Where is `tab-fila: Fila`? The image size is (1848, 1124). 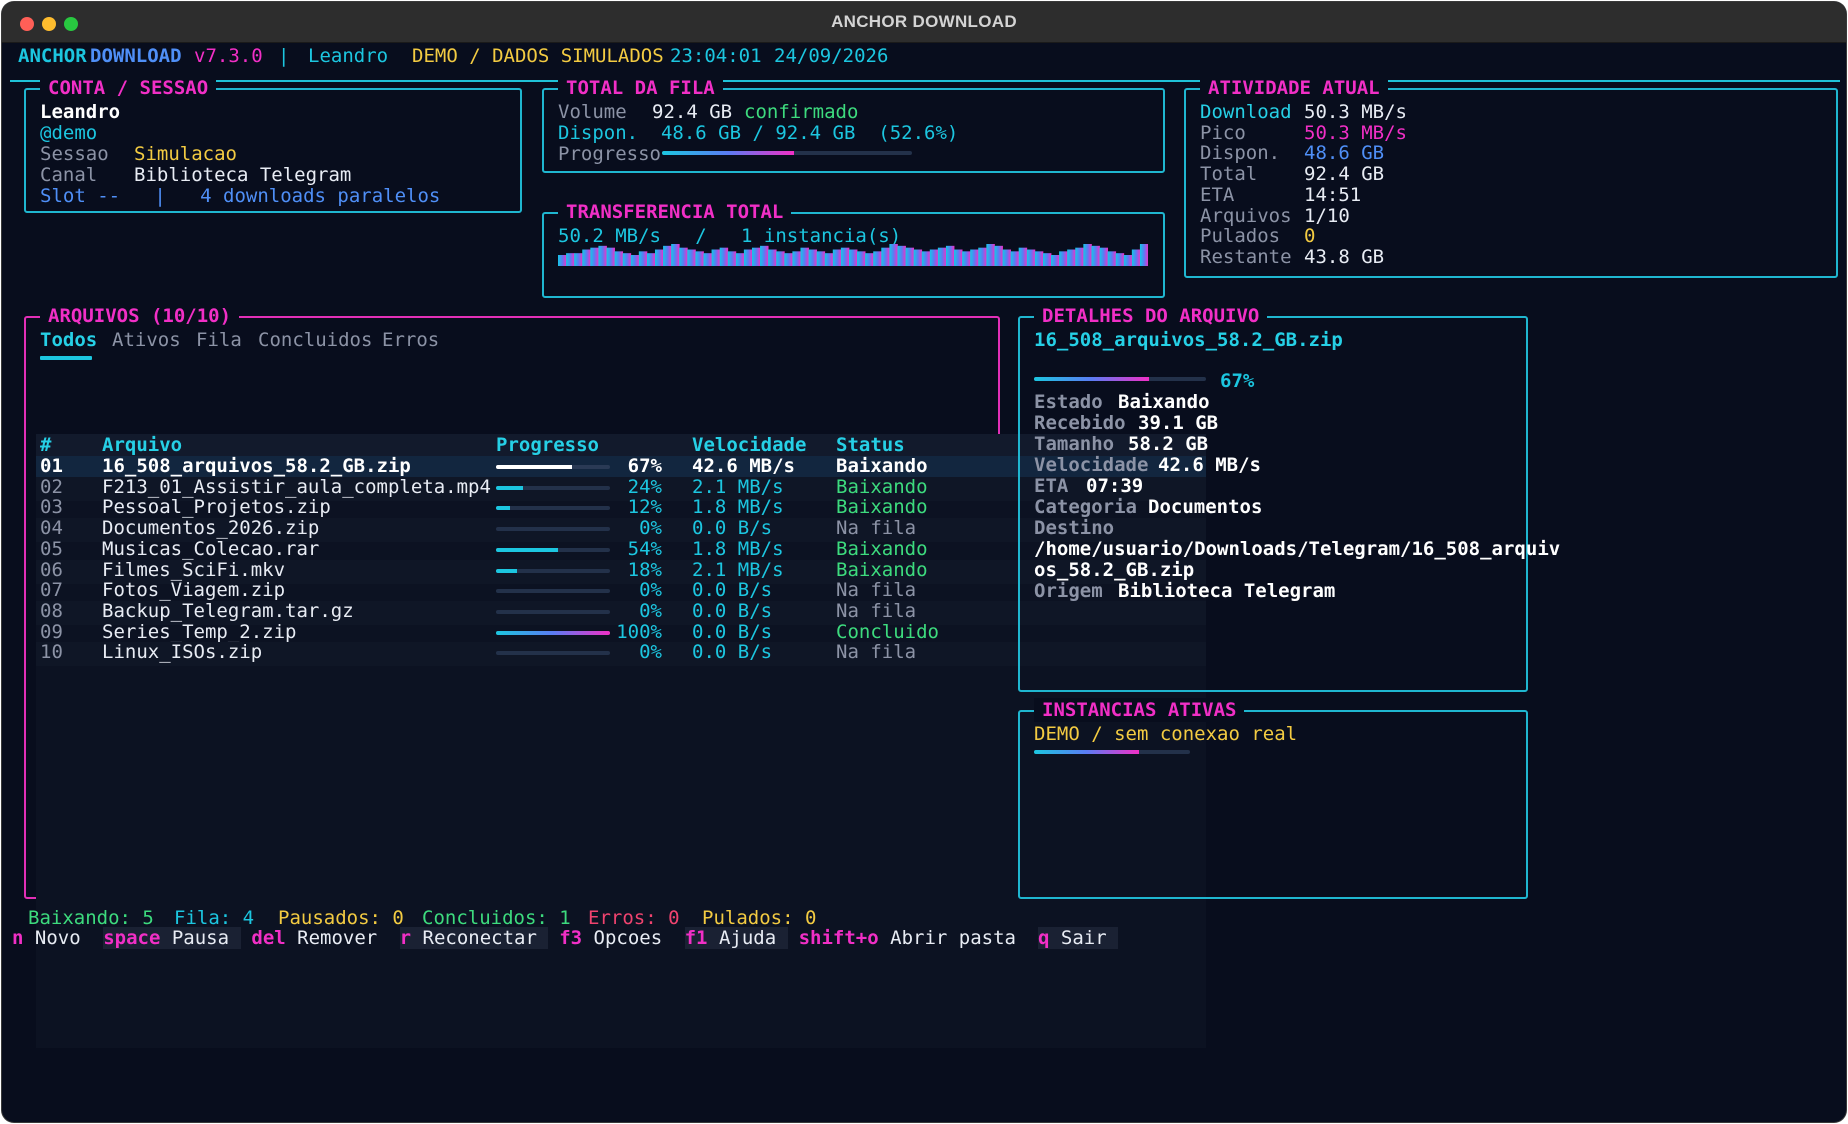
tab-fila: Fila is located at coordinates (219, 340).